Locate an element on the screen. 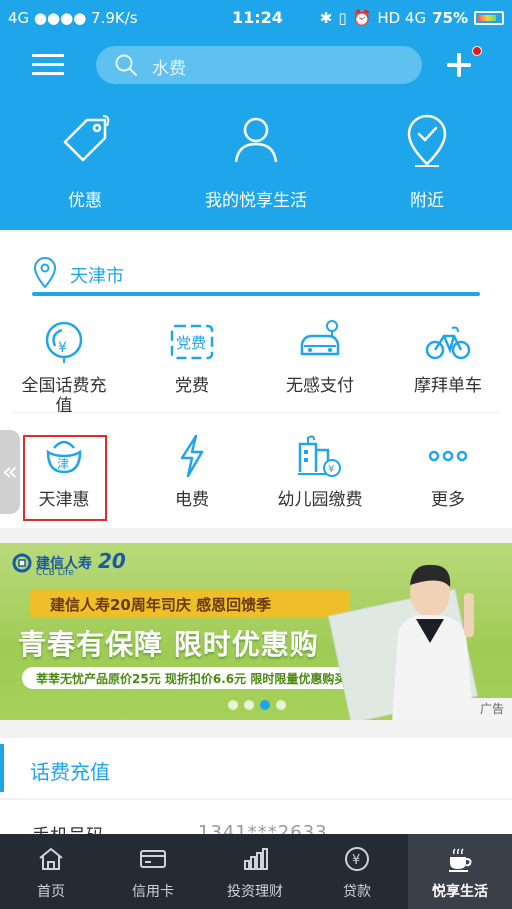  service-label: 全国话费充值 is located at coordinates (64, 396).